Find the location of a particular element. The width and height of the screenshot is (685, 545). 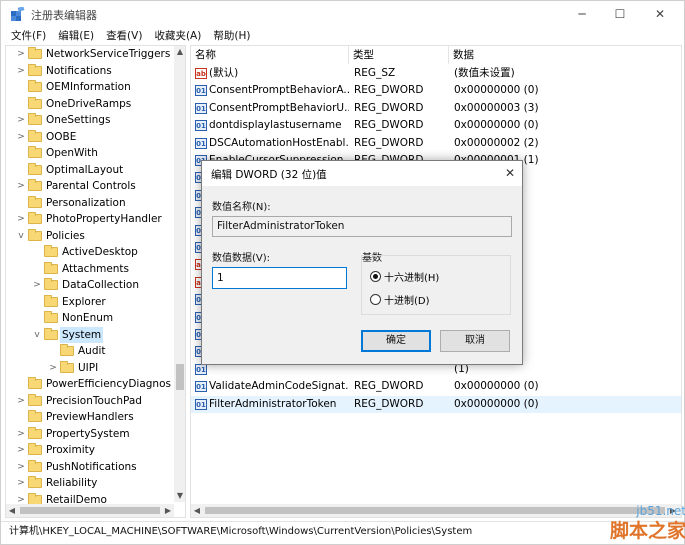

column-header-data: 数据 is located at coordinates (565, 55).